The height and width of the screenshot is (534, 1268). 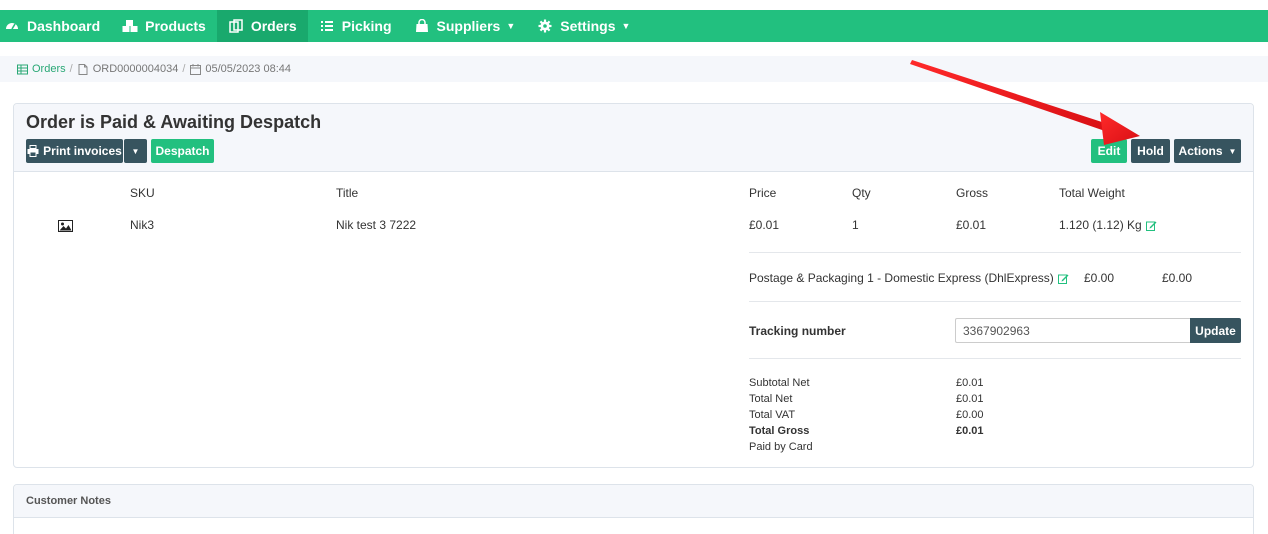 I want to click on nav-products: Products, so click(x=164, y=26).